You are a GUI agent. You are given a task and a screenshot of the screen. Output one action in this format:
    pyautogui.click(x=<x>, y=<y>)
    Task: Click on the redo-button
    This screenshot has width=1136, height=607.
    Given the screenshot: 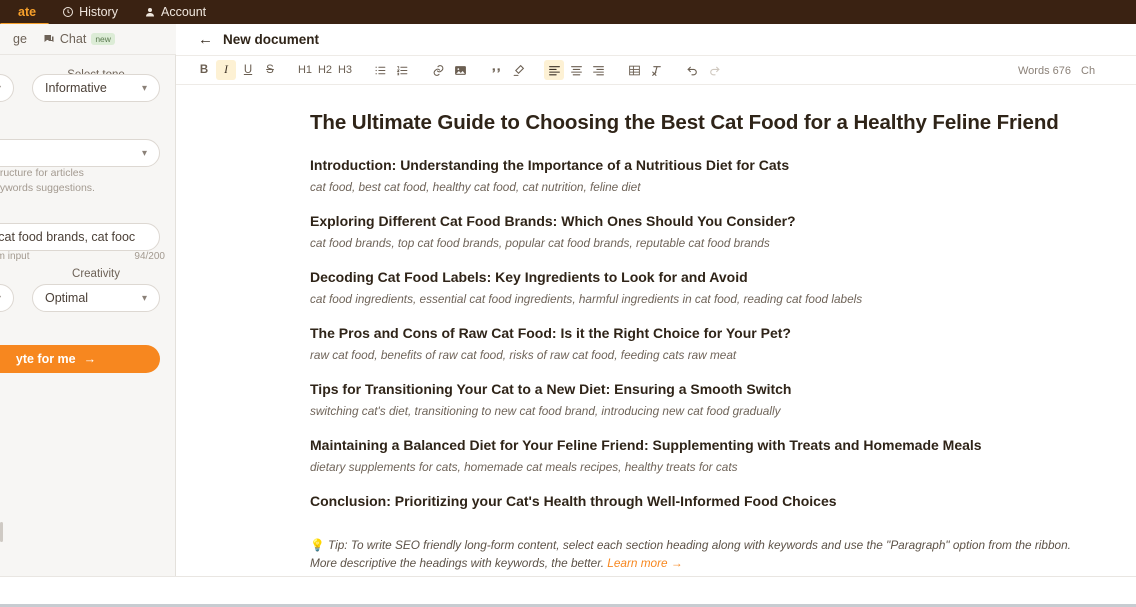 What is the action you would take?
    pyautogui.click(x=714, y=70)
    